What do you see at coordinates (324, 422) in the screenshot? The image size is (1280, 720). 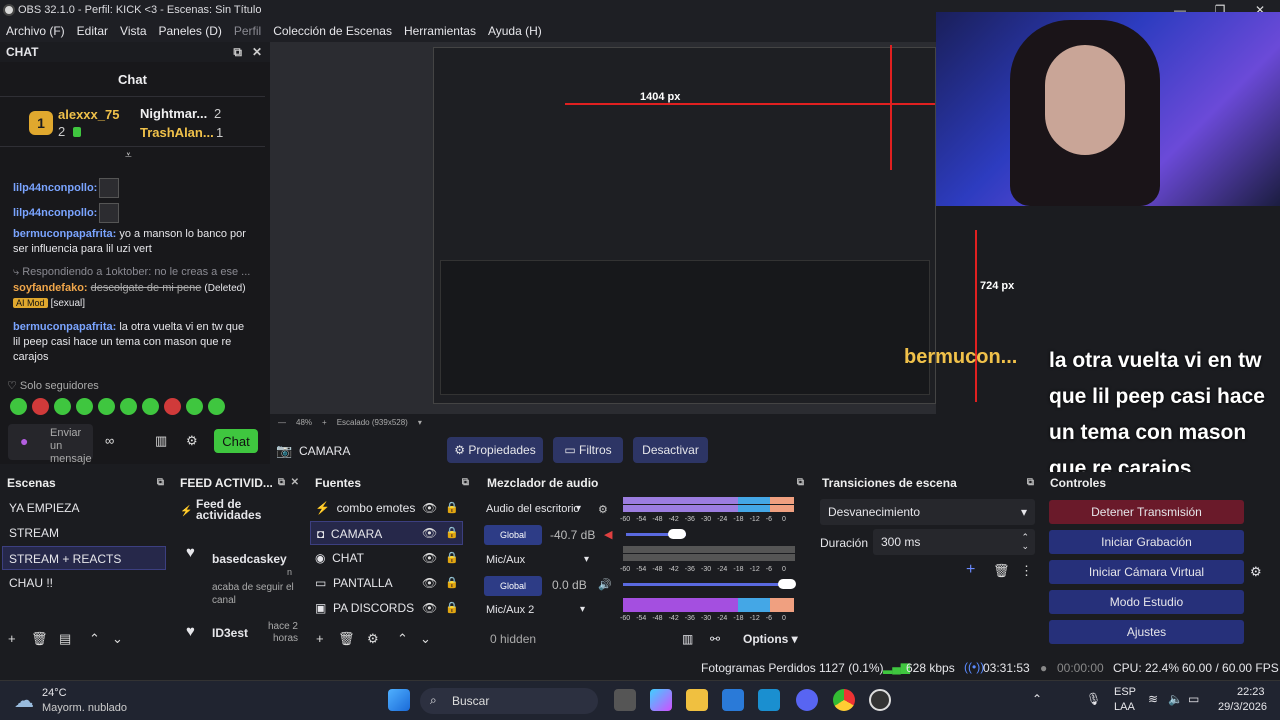 I see `zoom-in-icon: +` at bounding box center [324, 422].